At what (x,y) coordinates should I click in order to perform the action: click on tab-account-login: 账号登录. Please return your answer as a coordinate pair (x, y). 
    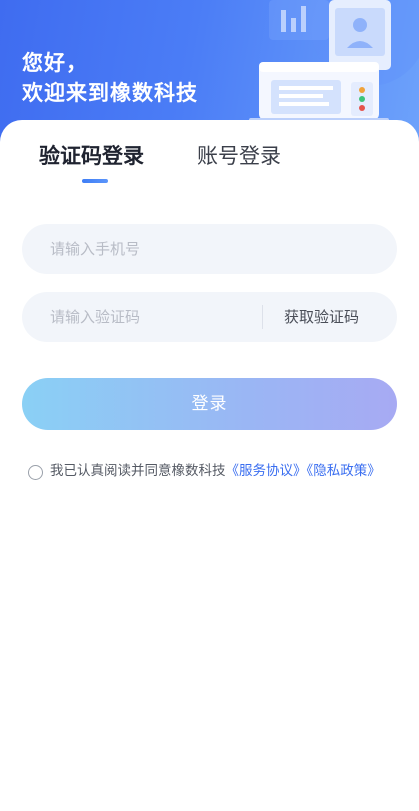
    Looking at the image, I should click on (239, 156).